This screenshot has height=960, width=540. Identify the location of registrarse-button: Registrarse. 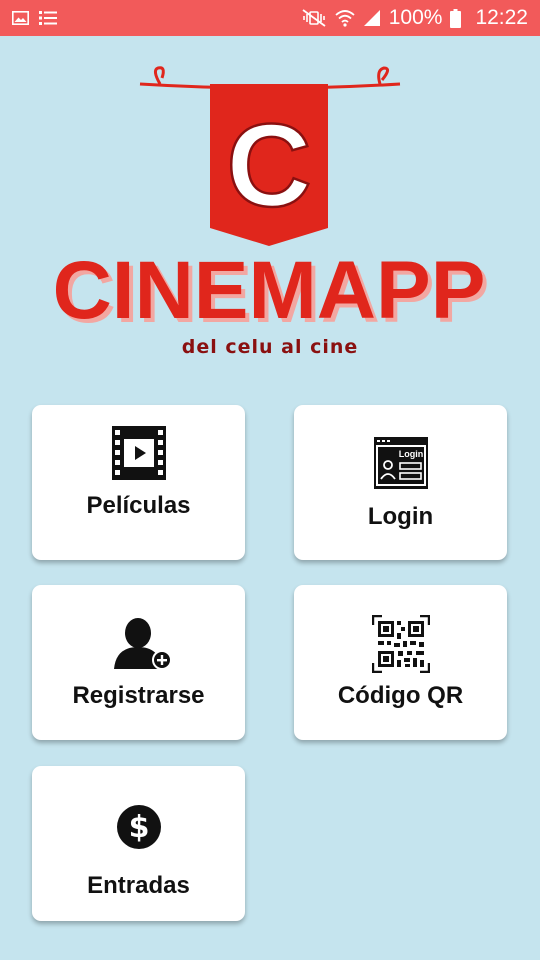
(138, 662).